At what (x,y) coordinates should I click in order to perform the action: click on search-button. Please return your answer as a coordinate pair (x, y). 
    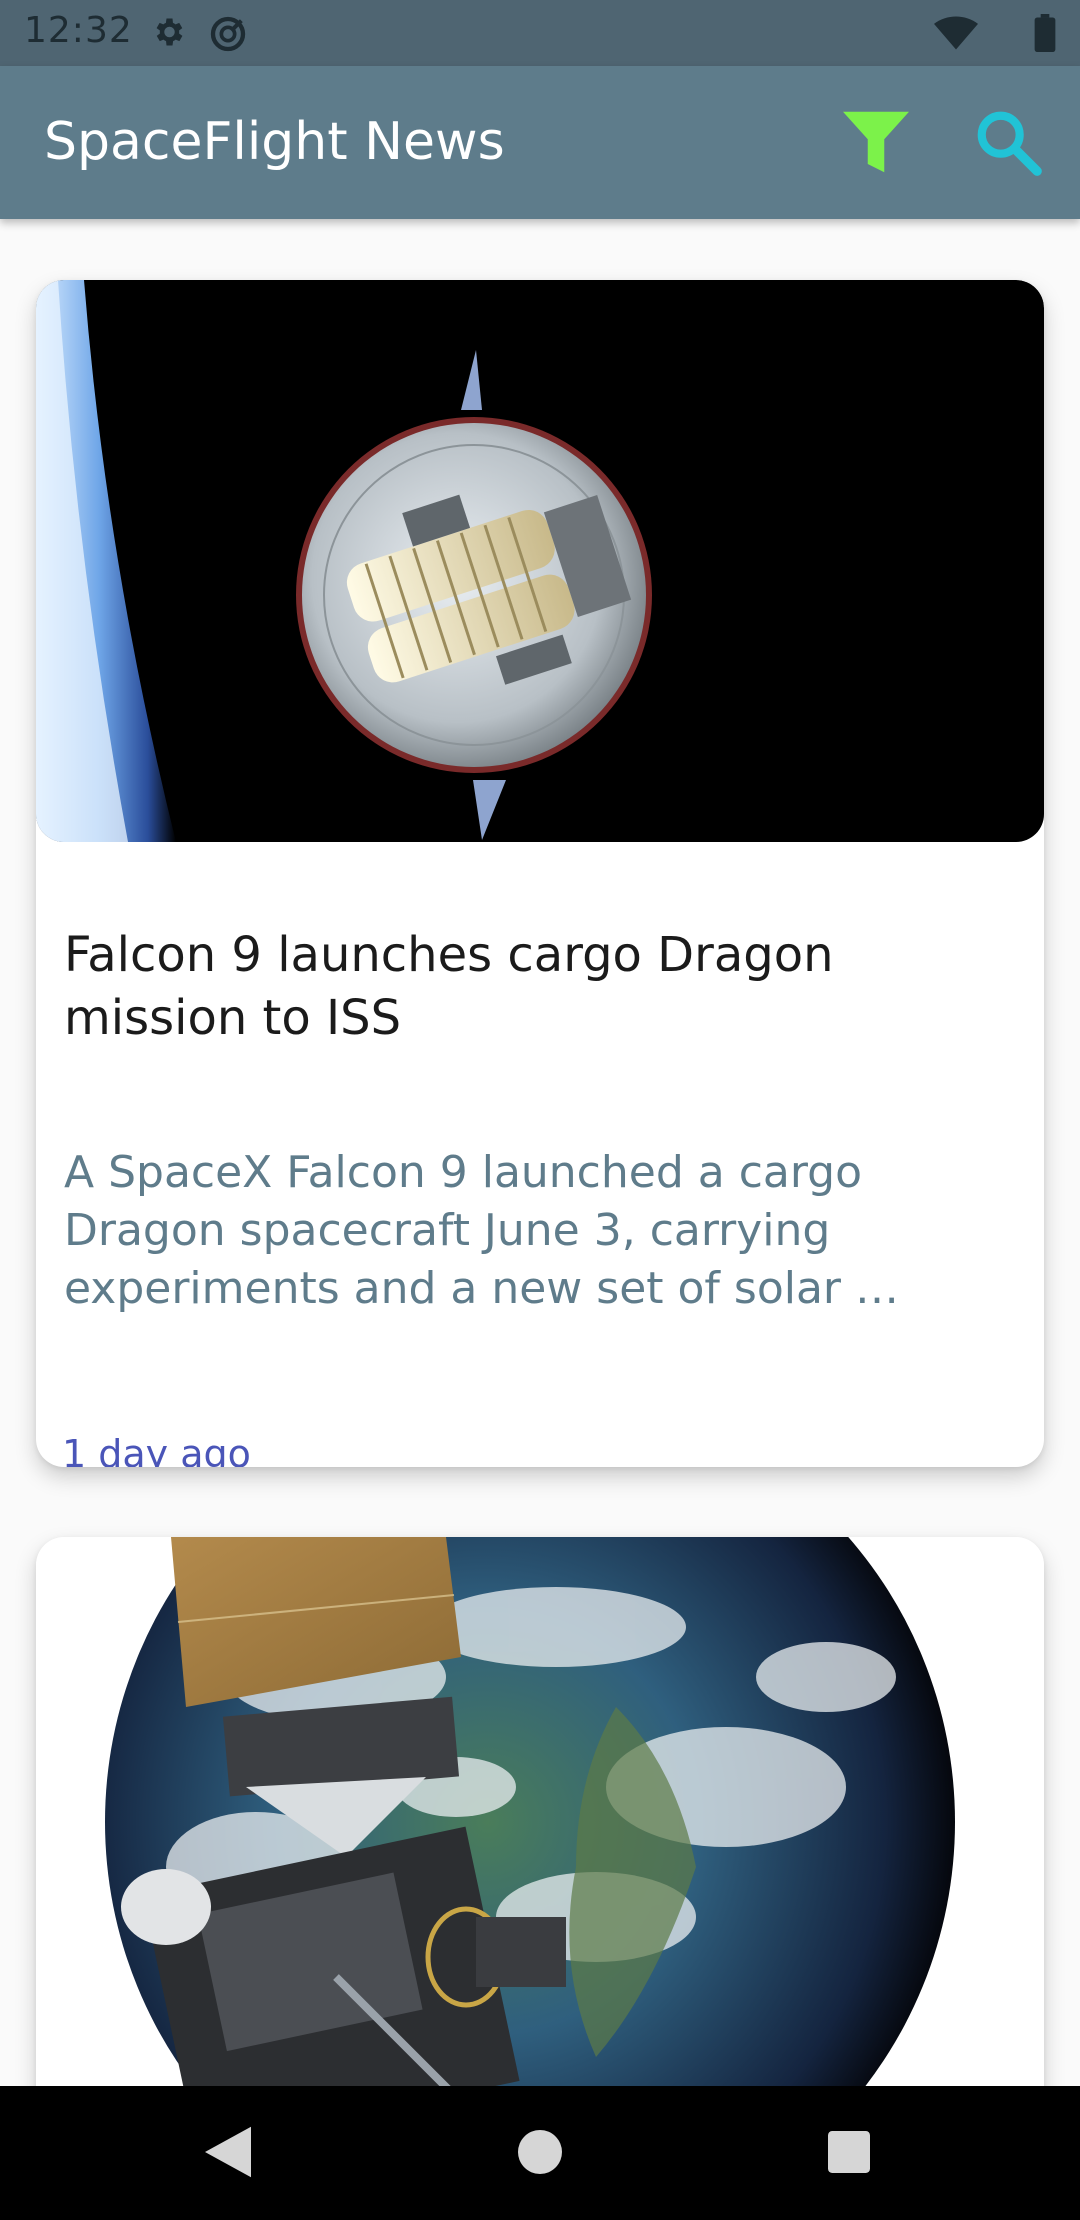
    Looking at the image, I should click on (1008, 144).